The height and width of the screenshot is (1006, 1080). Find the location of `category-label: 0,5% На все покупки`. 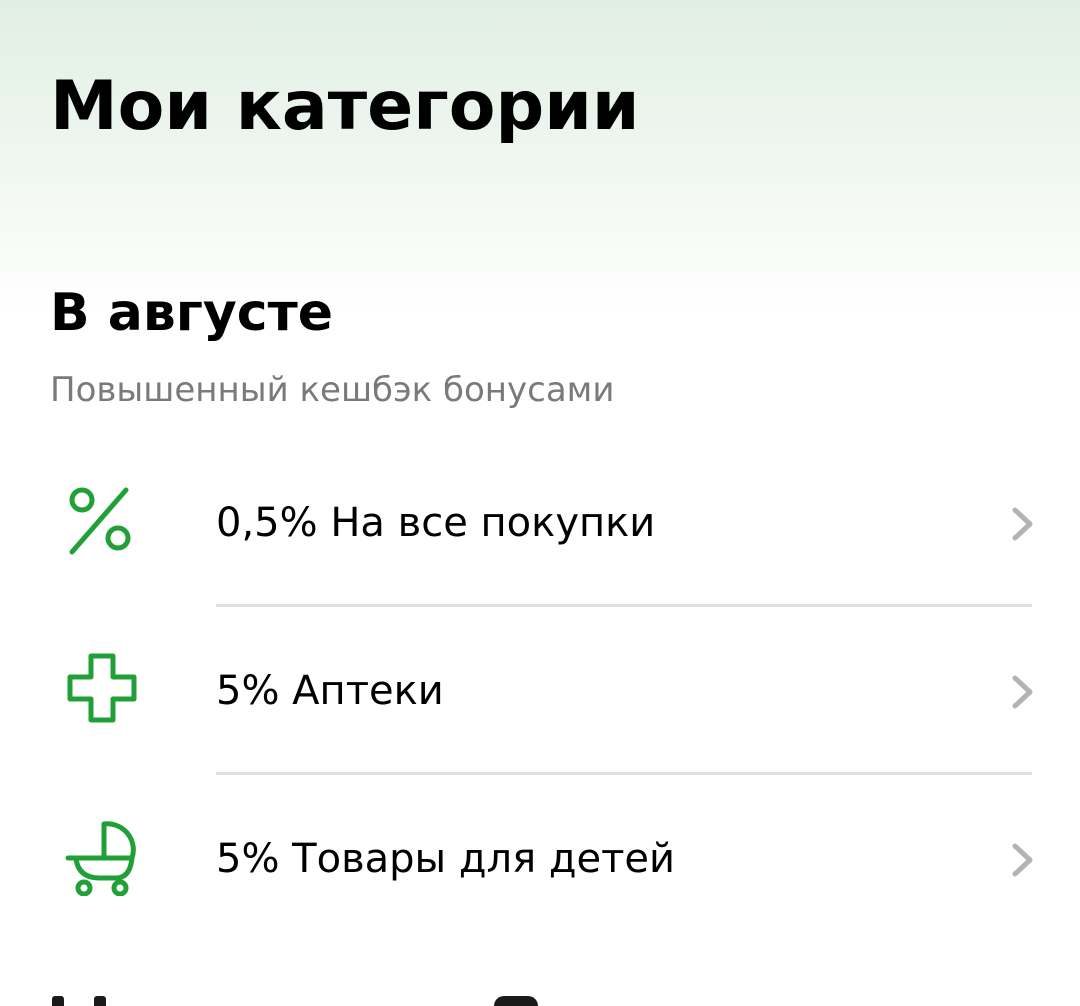

category-label: 0,5% На все покупки is located at coordinates (436, 523).